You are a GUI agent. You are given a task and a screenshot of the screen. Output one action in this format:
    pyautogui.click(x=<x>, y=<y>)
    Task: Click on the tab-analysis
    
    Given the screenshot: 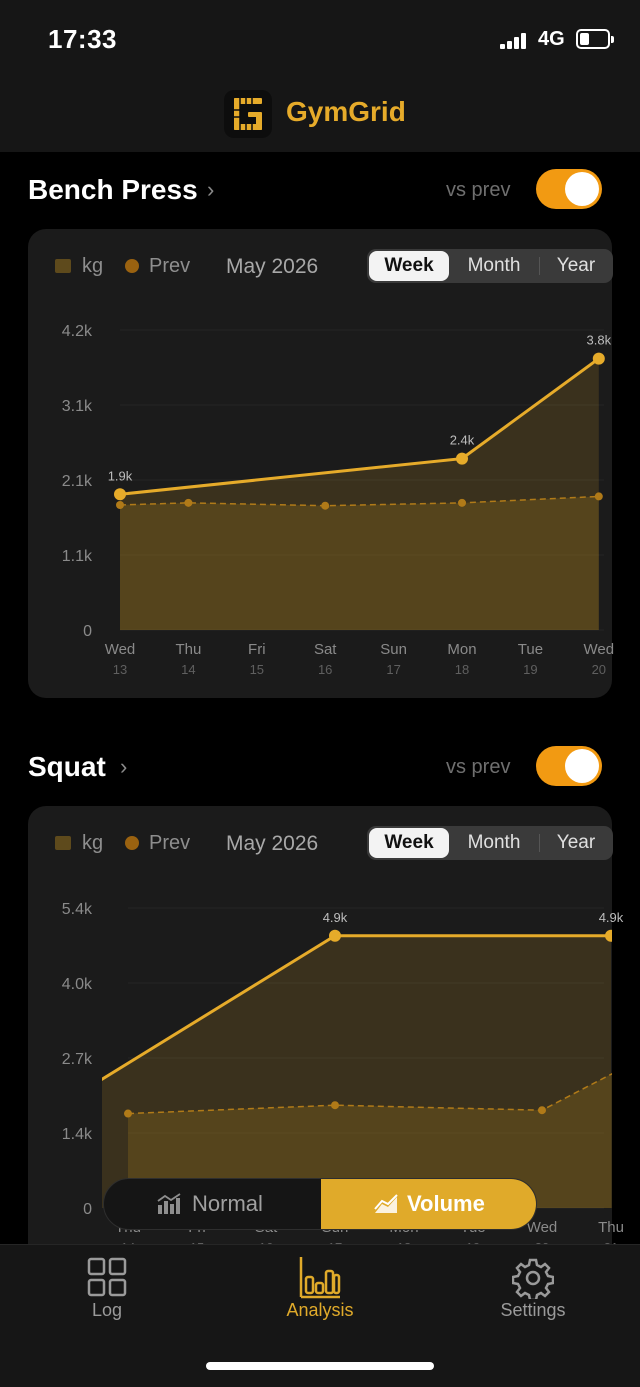 What is the action you would take?
    pyautogui.click(x=320, y=1277)
    